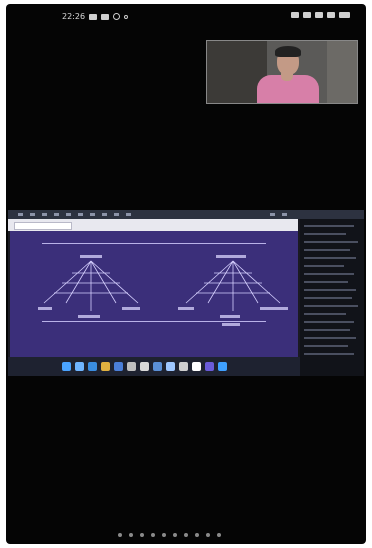  What do you see at coordinates (154, 321) in the screenshot?
I see `slide-bottom-rule` at bounding box center [154, 321].